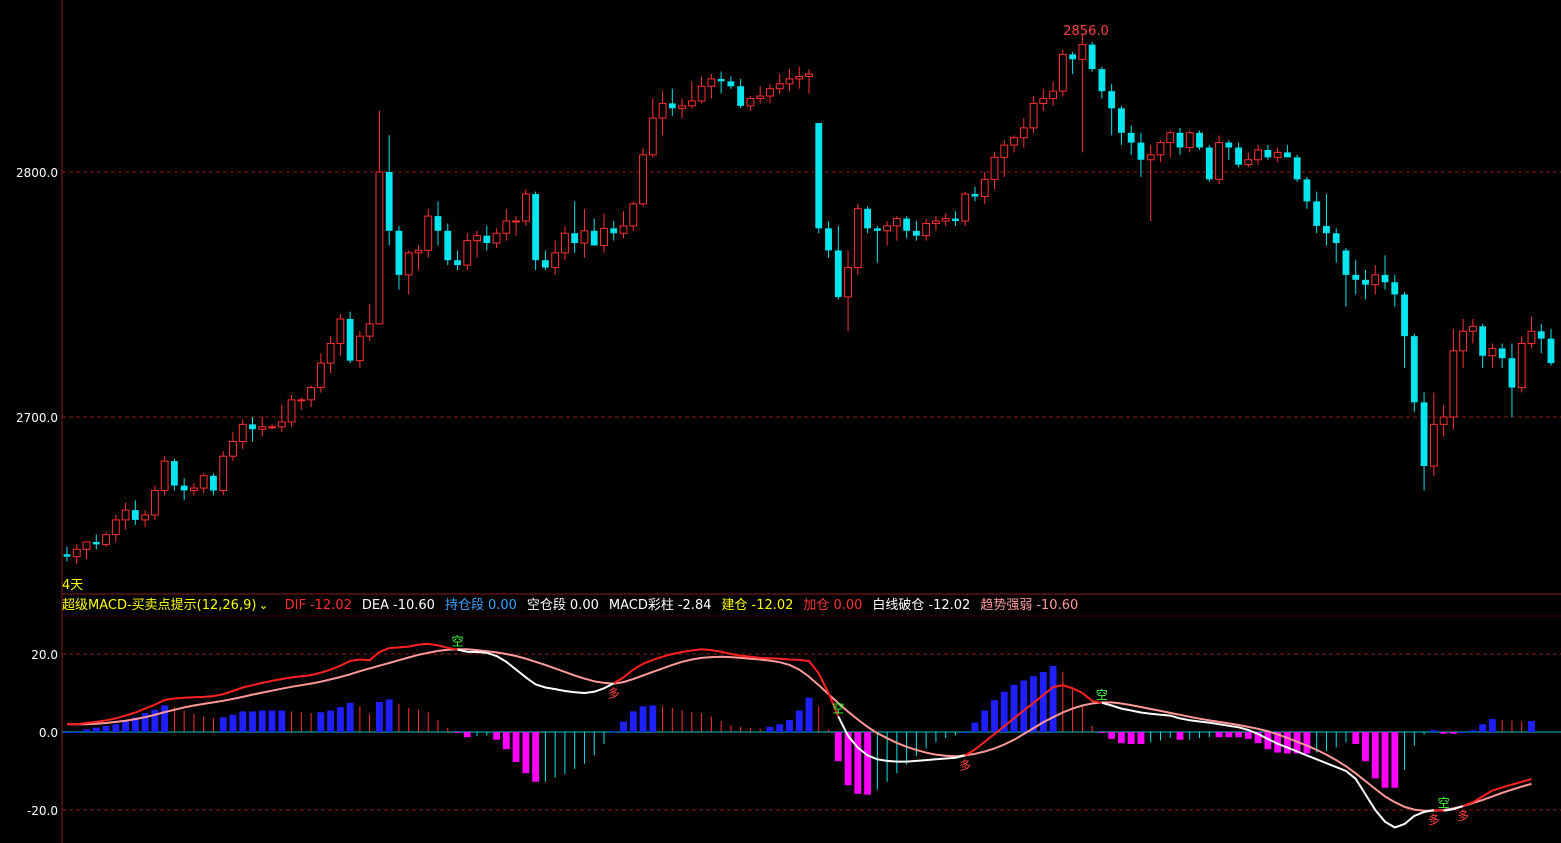  Describe the element at coordinates (37, 418) in the screenshot. I see `price-tick-2700: 2700.0` at that location.